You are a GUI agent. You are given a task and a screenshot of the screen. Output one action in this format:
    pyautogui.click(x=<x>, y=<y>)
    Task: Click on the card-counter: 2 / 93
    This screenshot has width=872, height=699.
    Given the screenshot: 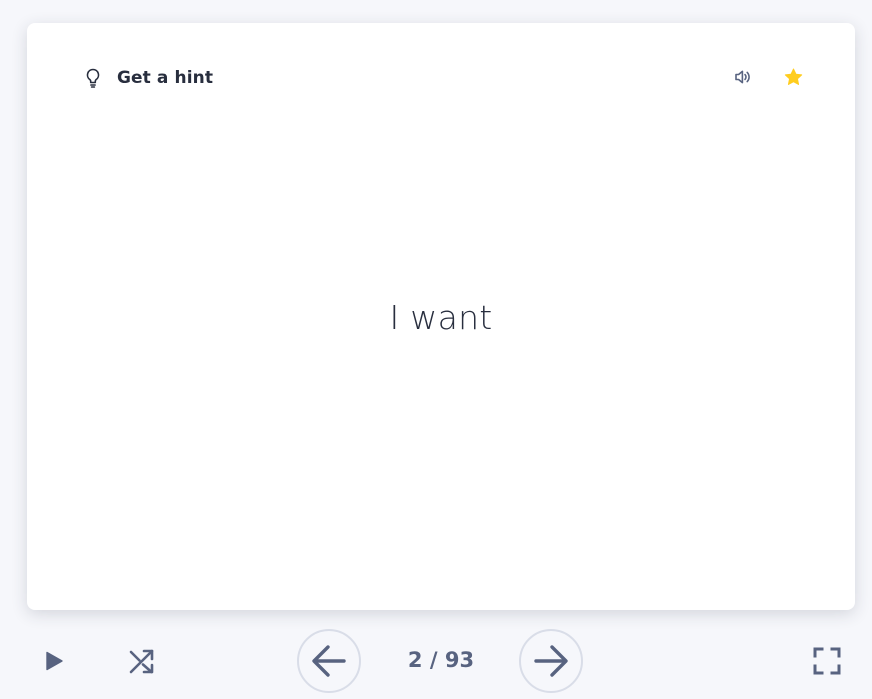 What is the action you would take?
    pyautogui.click(x=441, y=660)
    